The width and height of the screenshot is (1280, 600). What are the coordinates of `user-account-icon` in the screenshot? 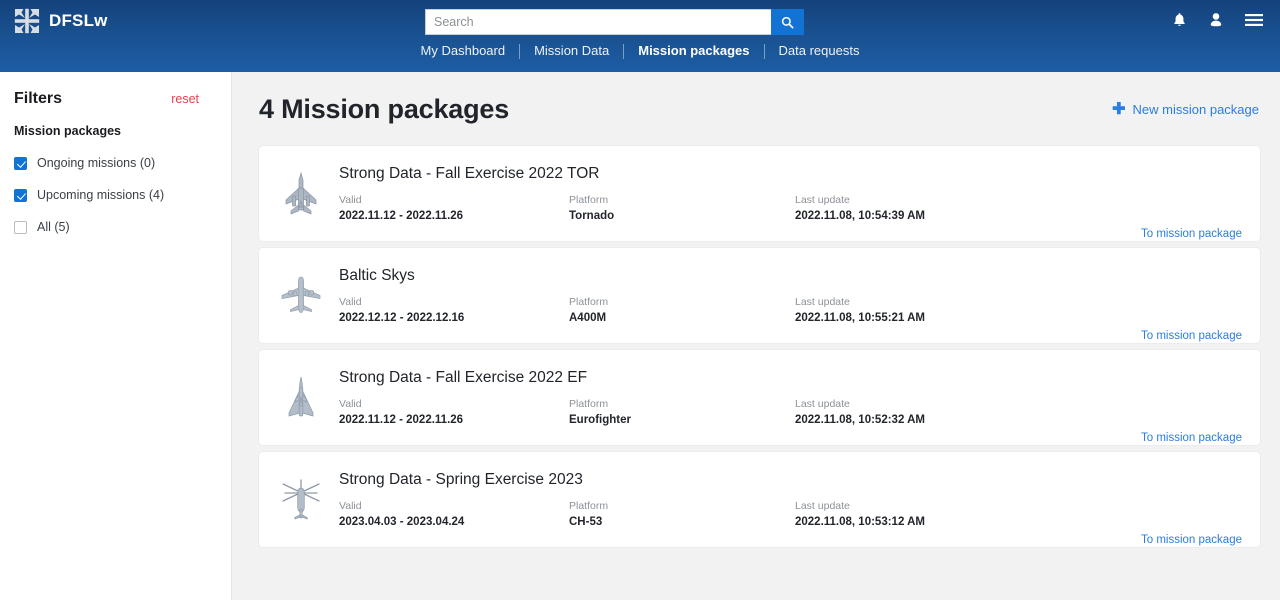 It's located at (1216, 20).